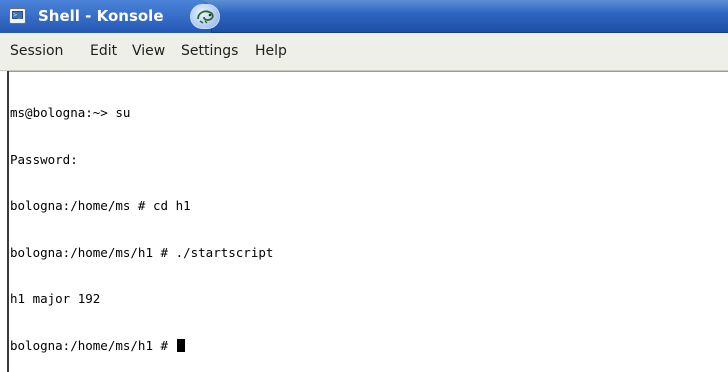 This screenshot has width=728, height=372. I want to click on terminal-top-border, so click(367, 71).